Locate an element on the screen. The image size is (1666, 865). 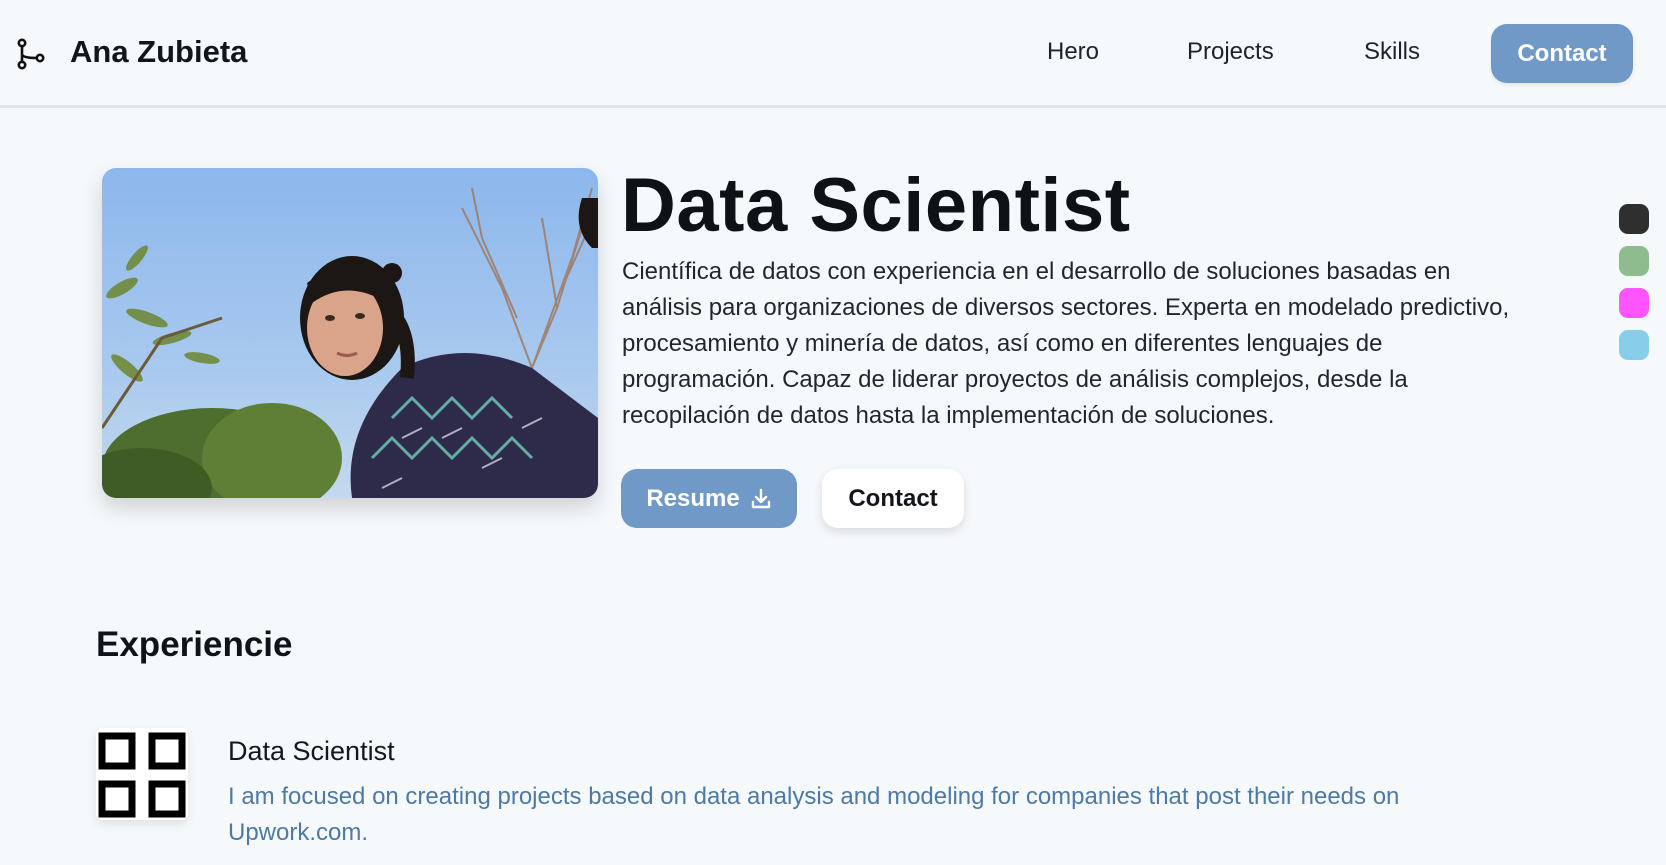
download-icon is located at coordinates (760, 498).